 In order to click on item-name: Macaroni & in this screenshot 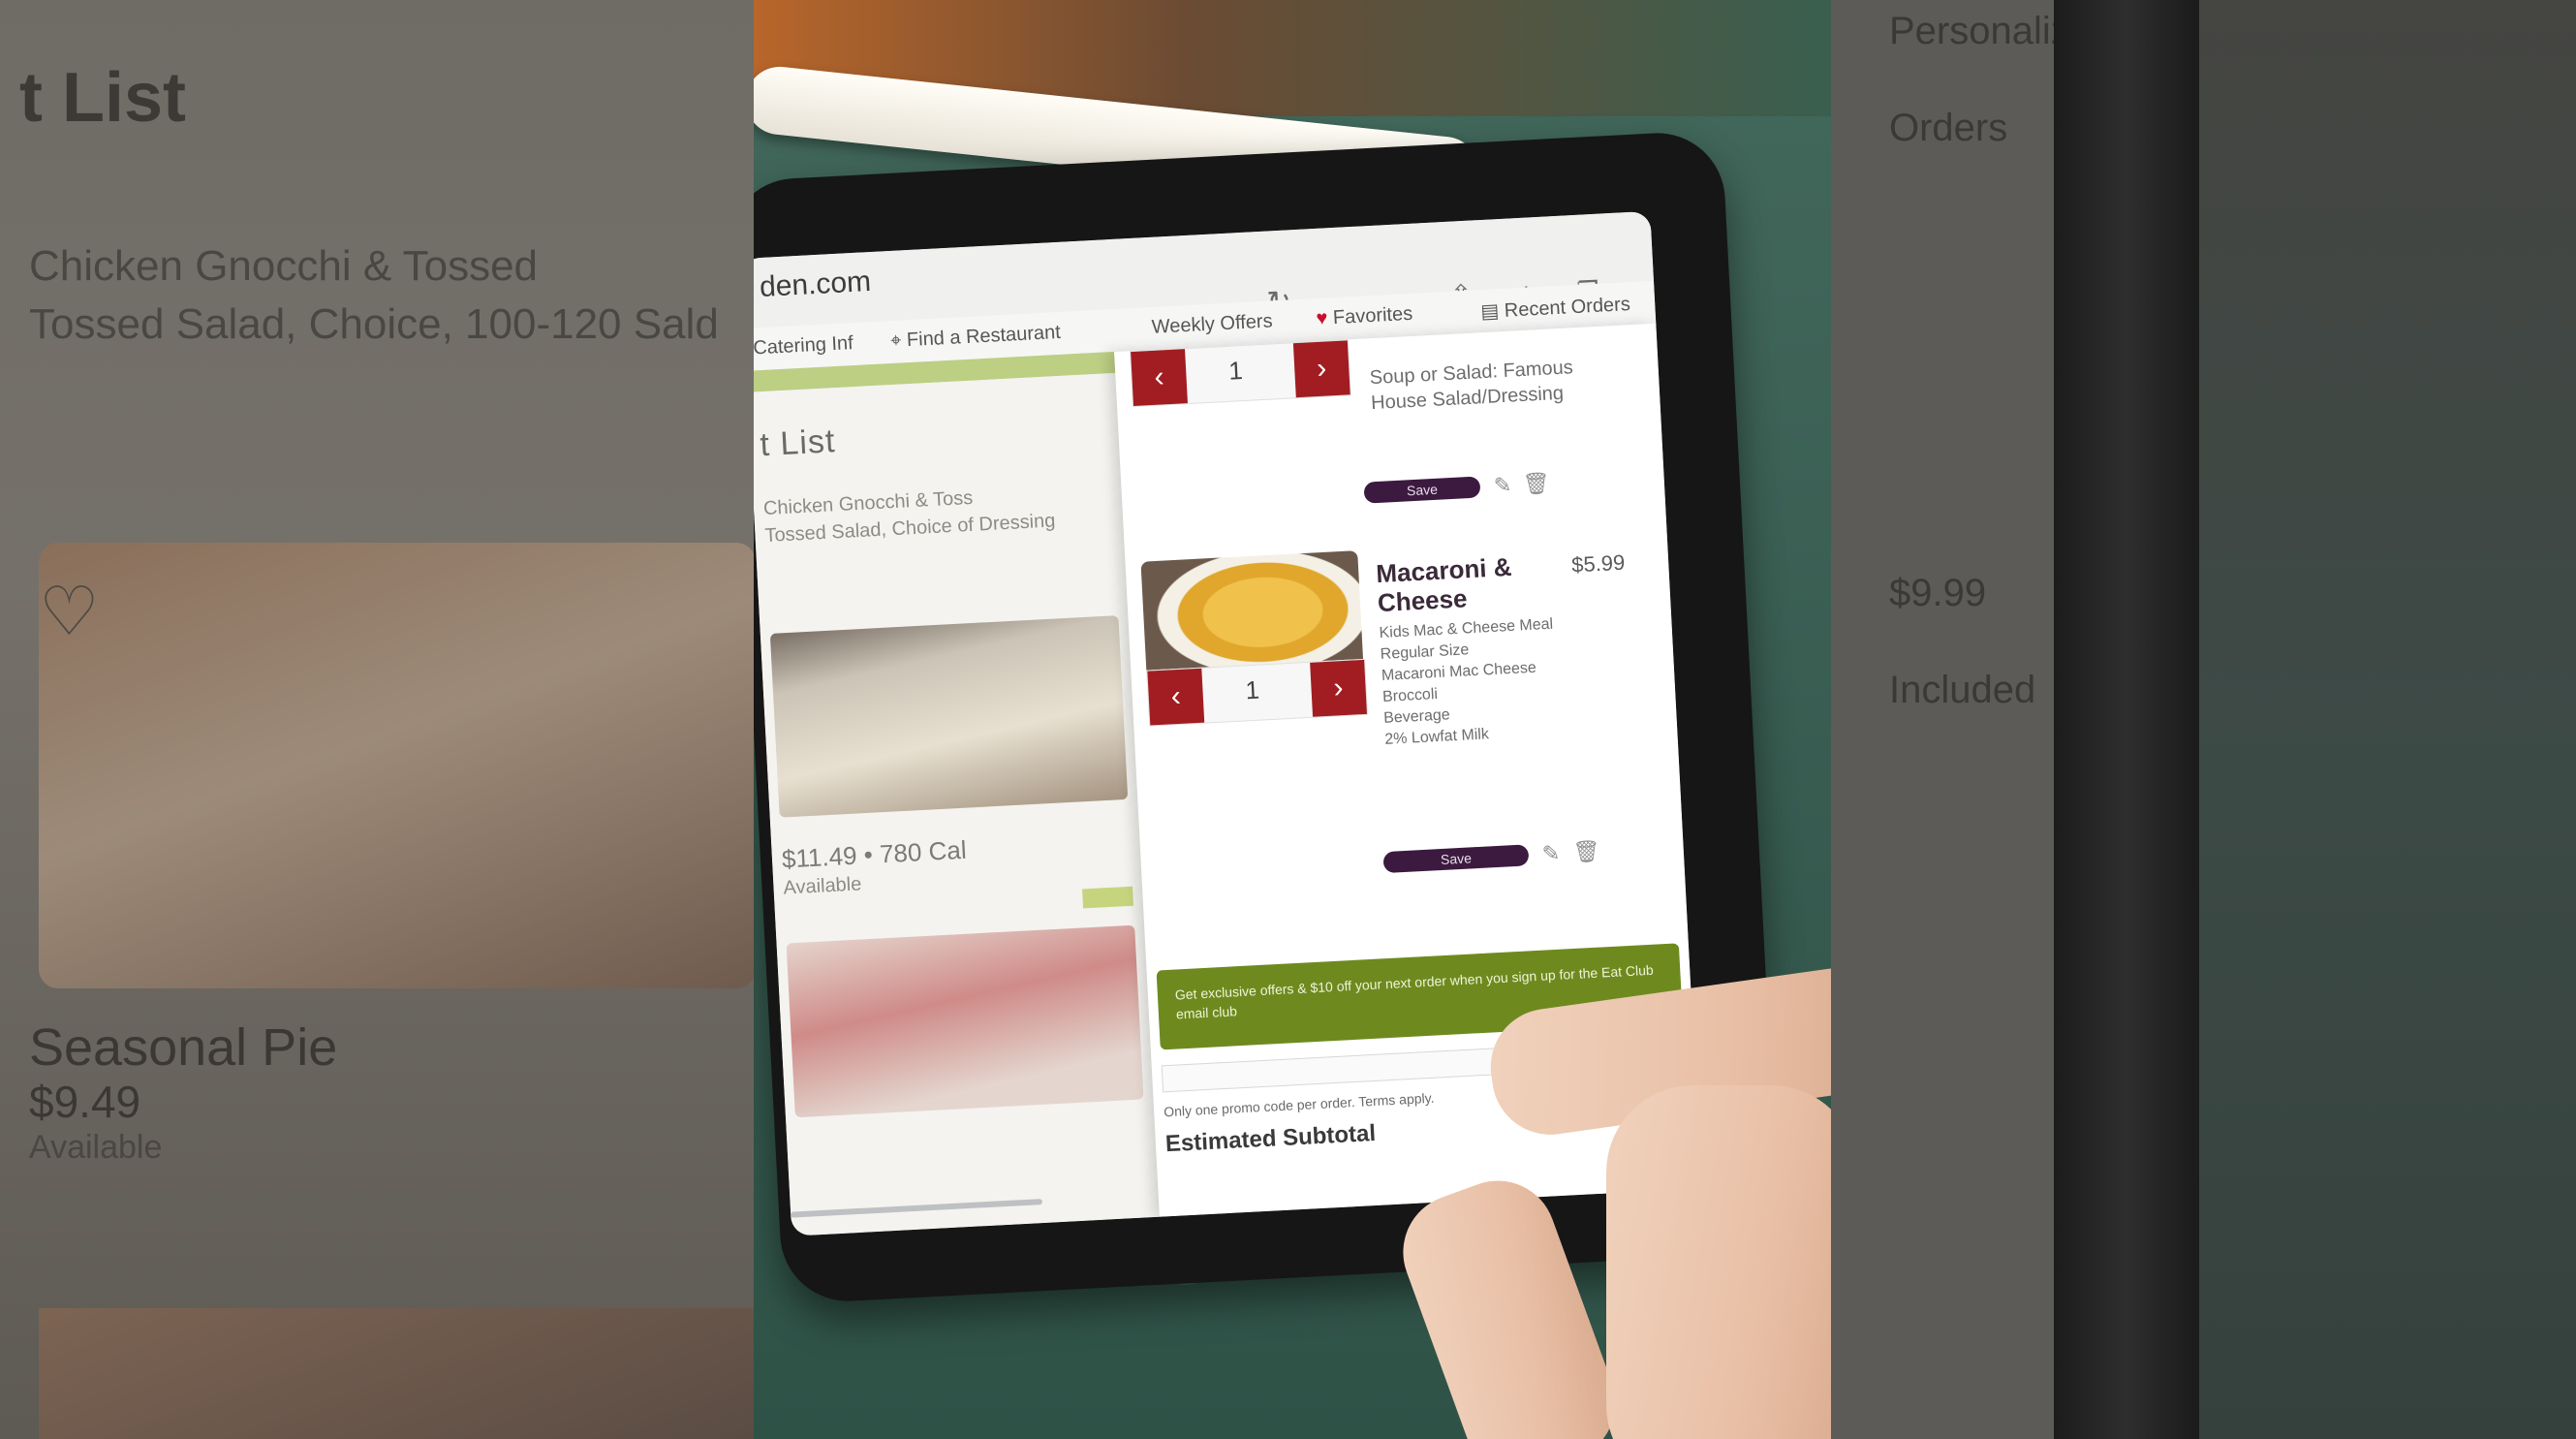, I will do `click(1444, 570)`.